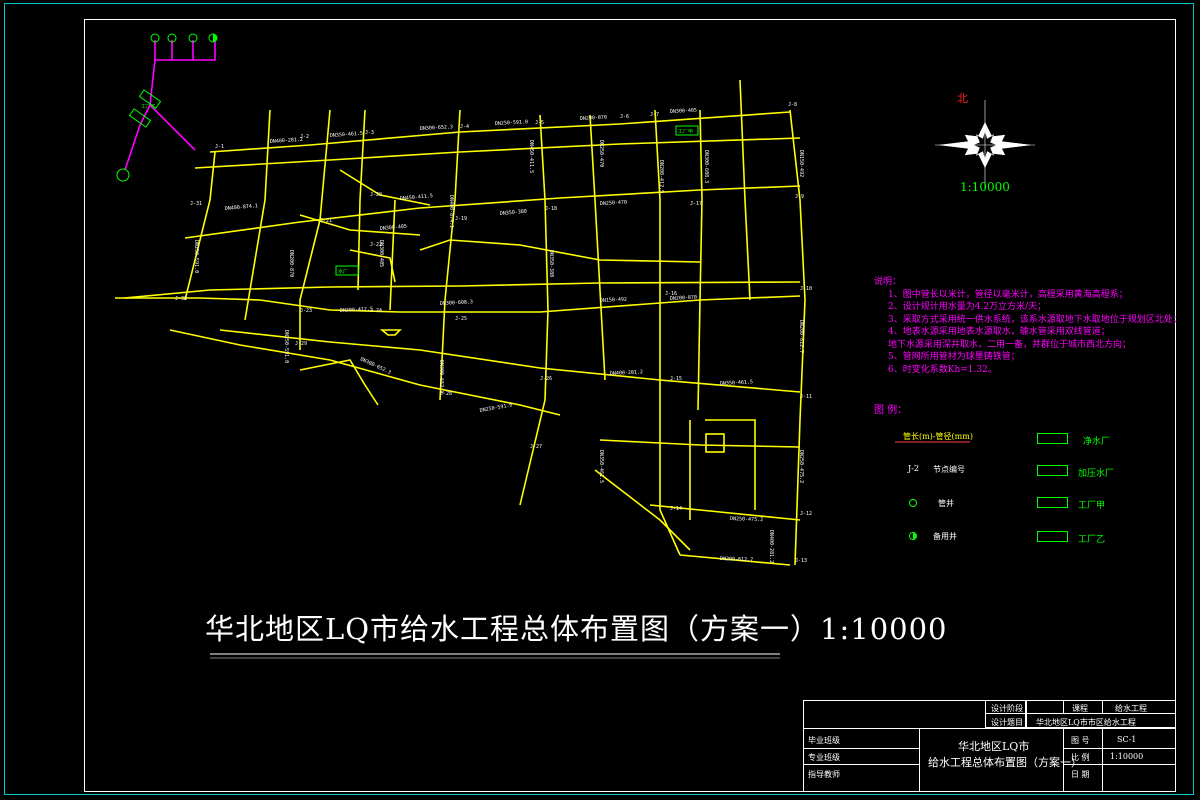 The height and width of the screenshot is (800, 1200). I want to click on tb-course-value: 给水工程, so click(1131, 708).